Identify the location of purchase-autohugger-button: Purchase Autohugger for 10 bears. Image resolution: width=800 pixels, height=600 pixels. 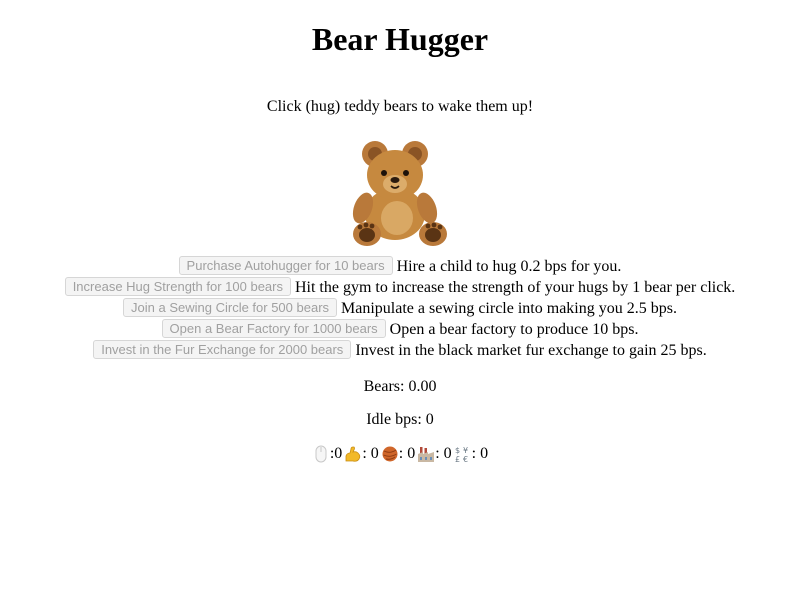
(285, 265).